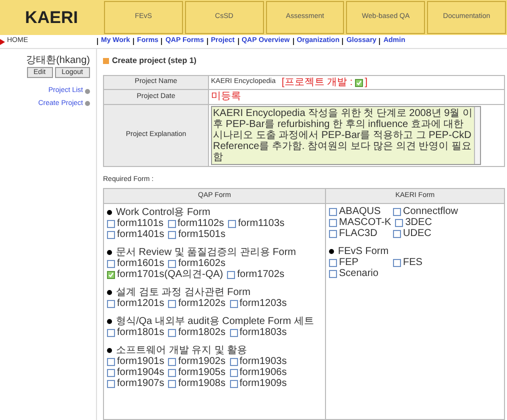 This screenshot has width=507, height=420. Describe the element at coordinates (196, 224) in the screenshot. I see `form-option: form1102s` at that location.